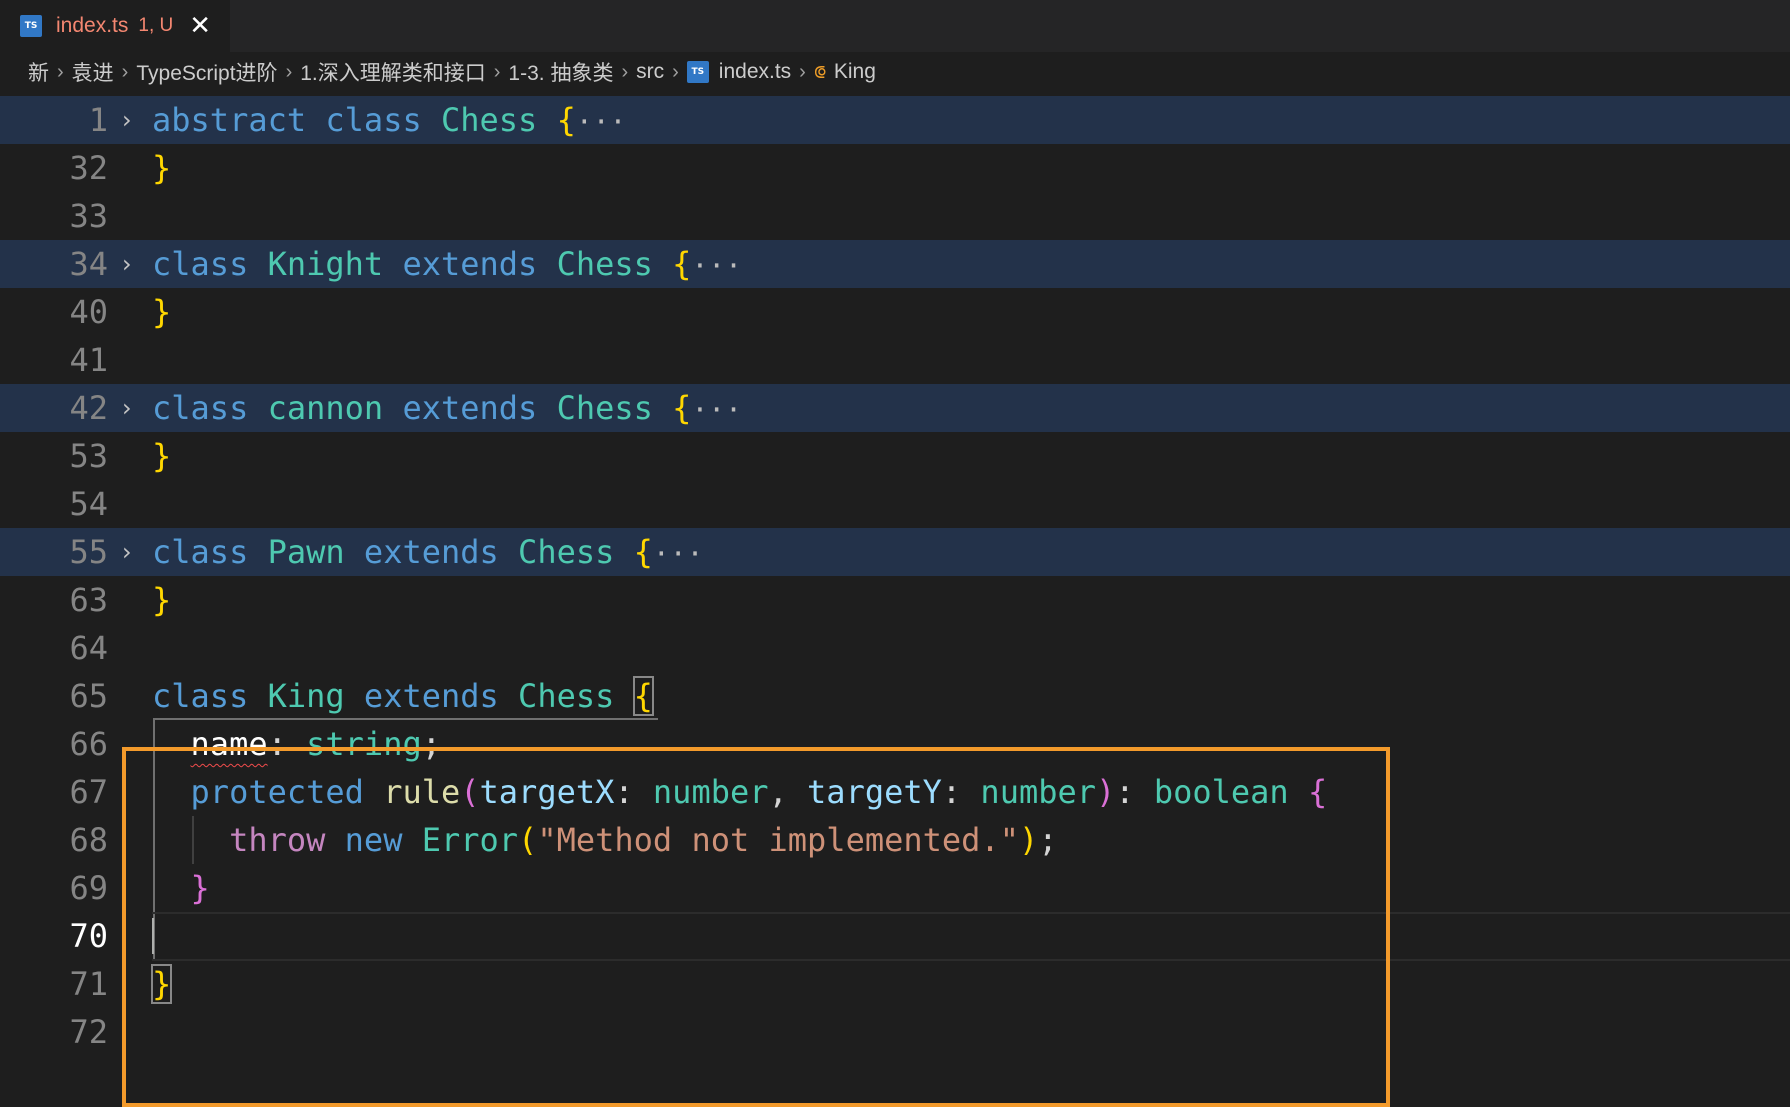 The width and height of the screenshot is (1790, 1107). What do you see at coordinates (306, 696) in the screenshot?
I see `class-name: King` at bounding box center [306, 696].